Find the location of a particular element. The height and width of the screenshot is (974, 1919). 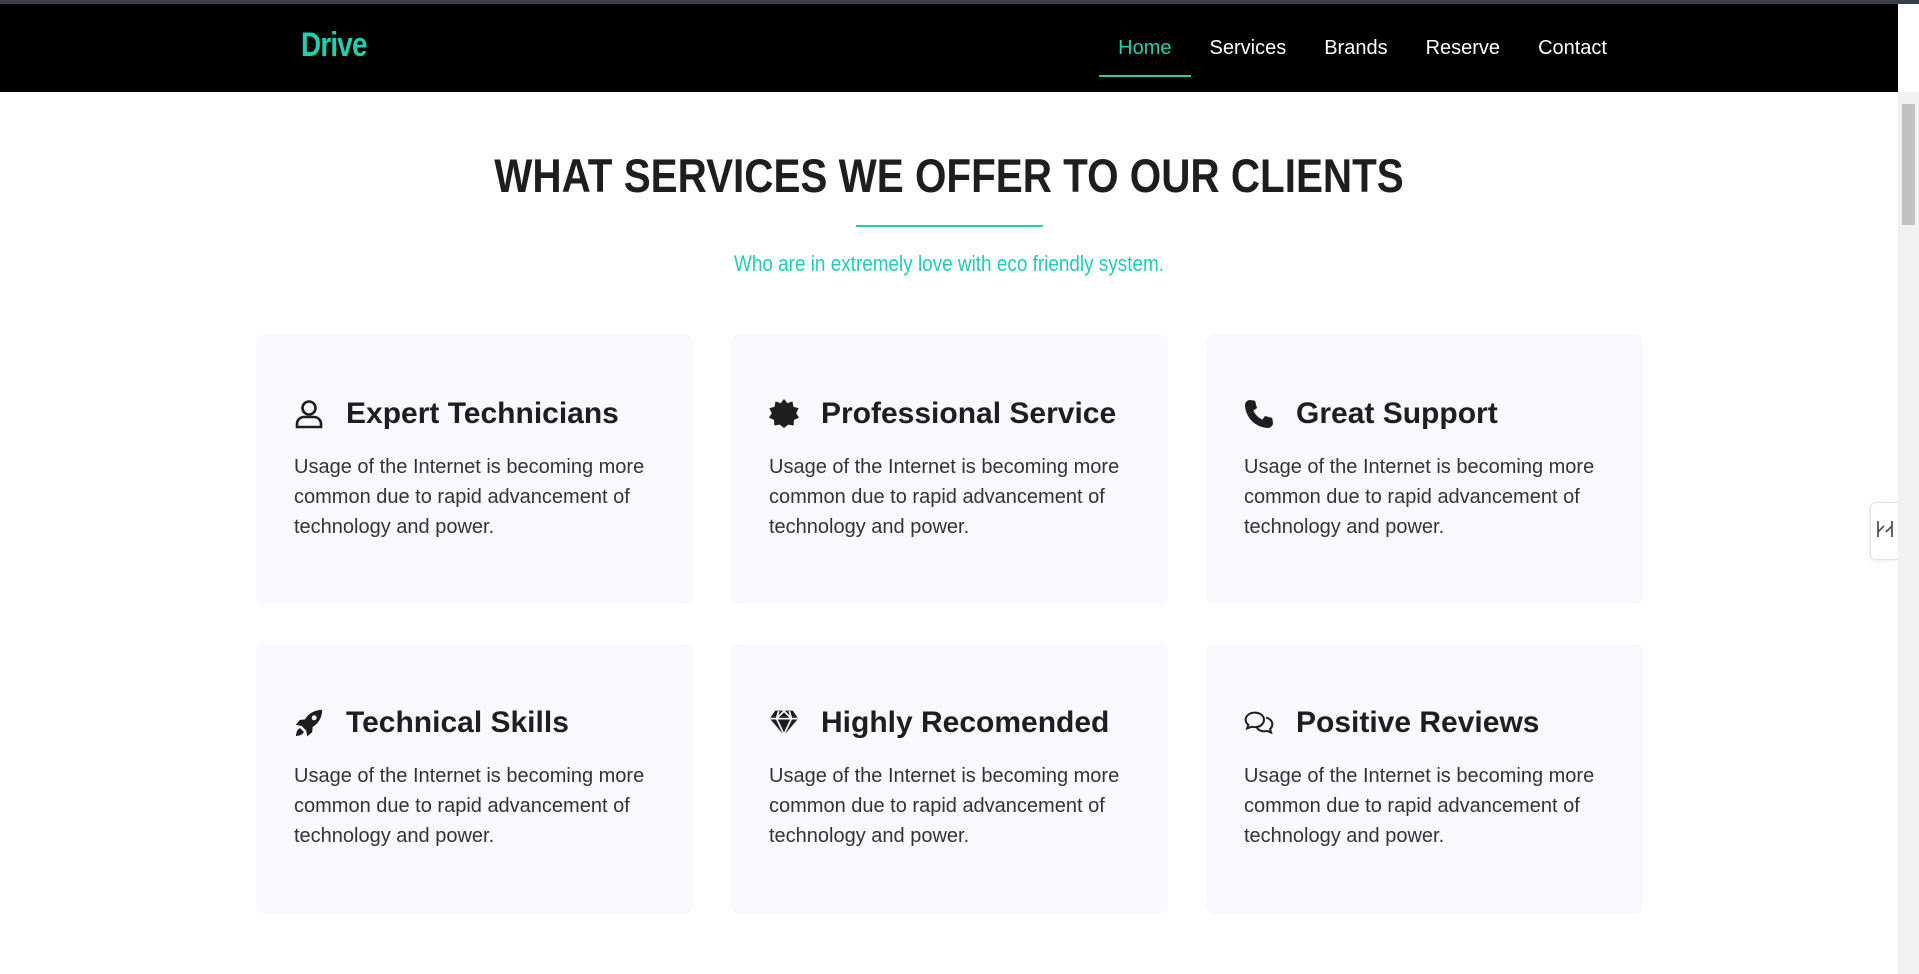

card-title: Professional Service is located at coordinates (969, 413).